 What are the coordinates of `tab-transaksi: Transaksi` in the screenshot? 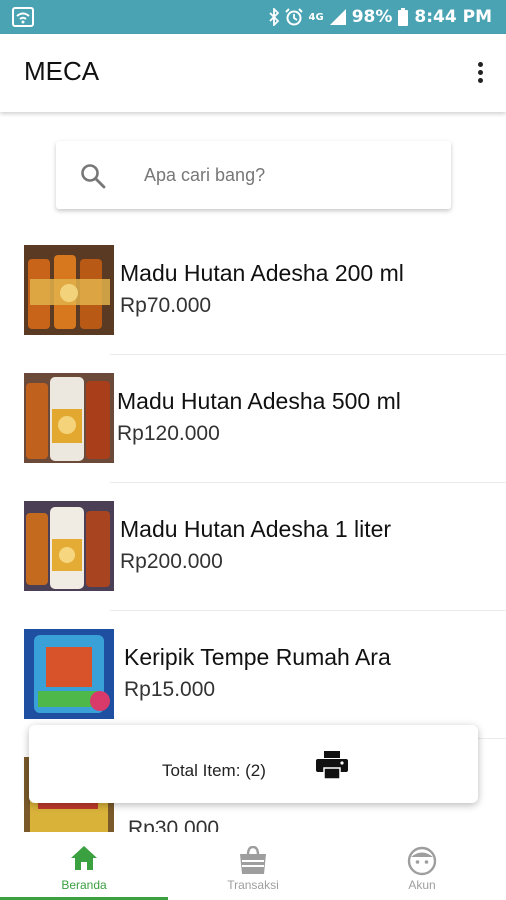 It's located at (253, 866).